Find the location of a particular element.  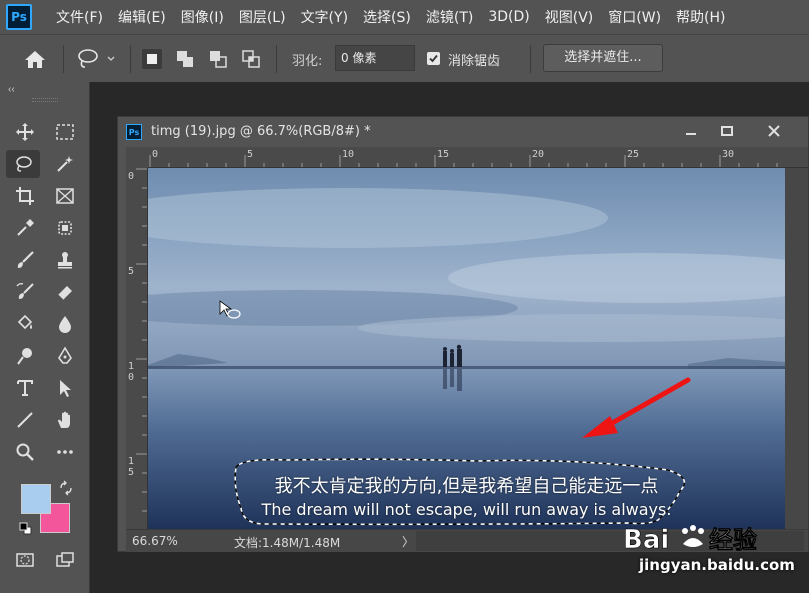

menu-edit: 编辑(E) is located at coordinates (142, 17).